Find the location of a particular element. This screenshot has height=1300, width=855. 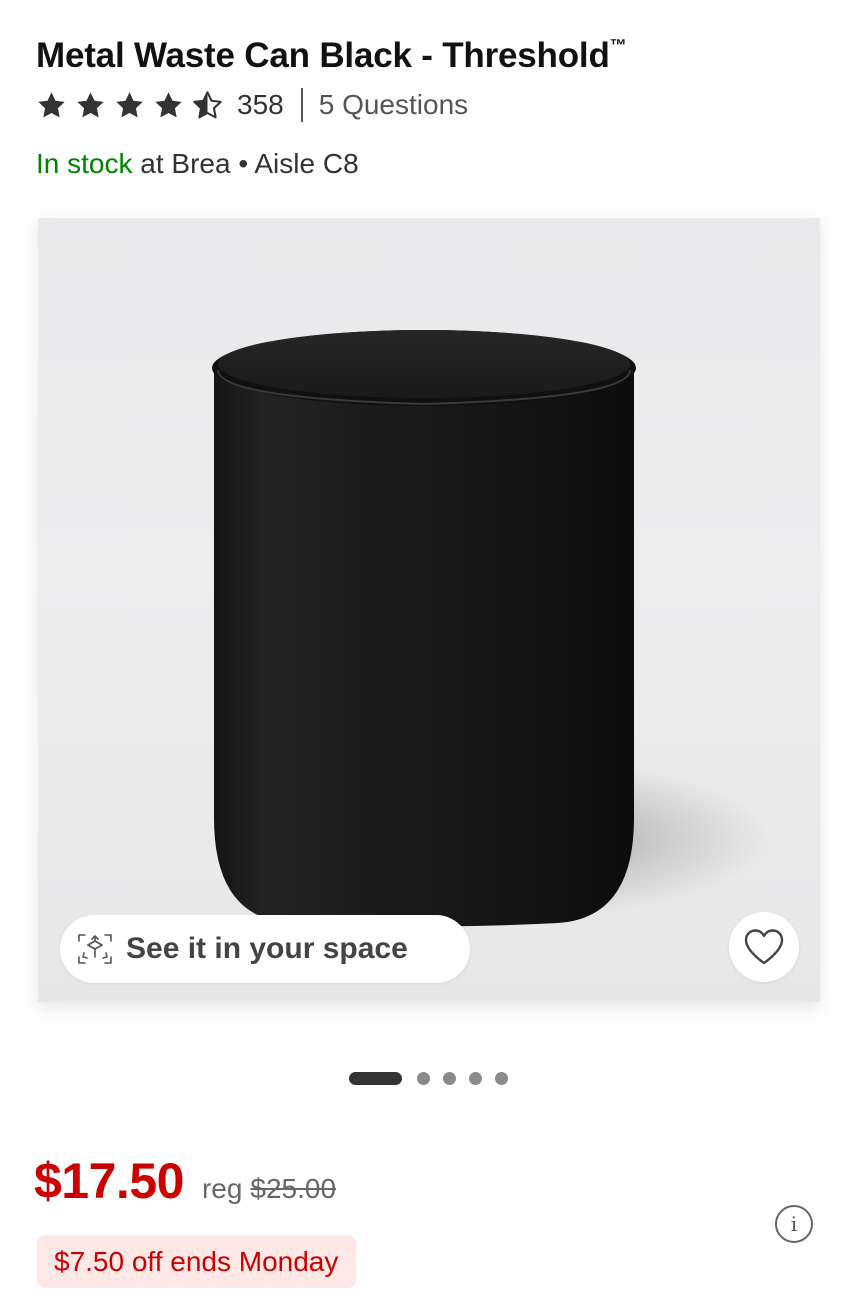

price-row: $17.50 reg $25.00 is located at coordinates (185, 1181).